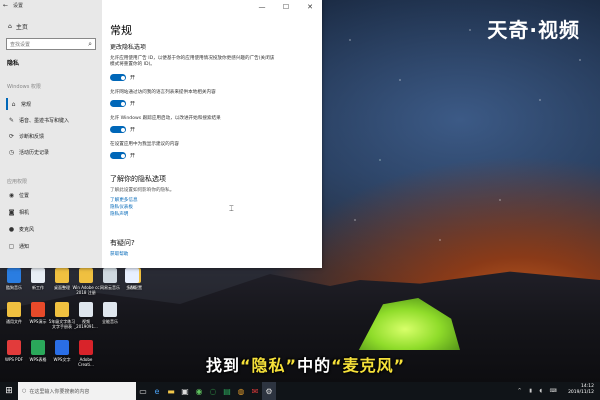 Image resolution: width=600 pixels, height=400 pixels. I want to click on home-icon: ⌂, so click(10, 26).